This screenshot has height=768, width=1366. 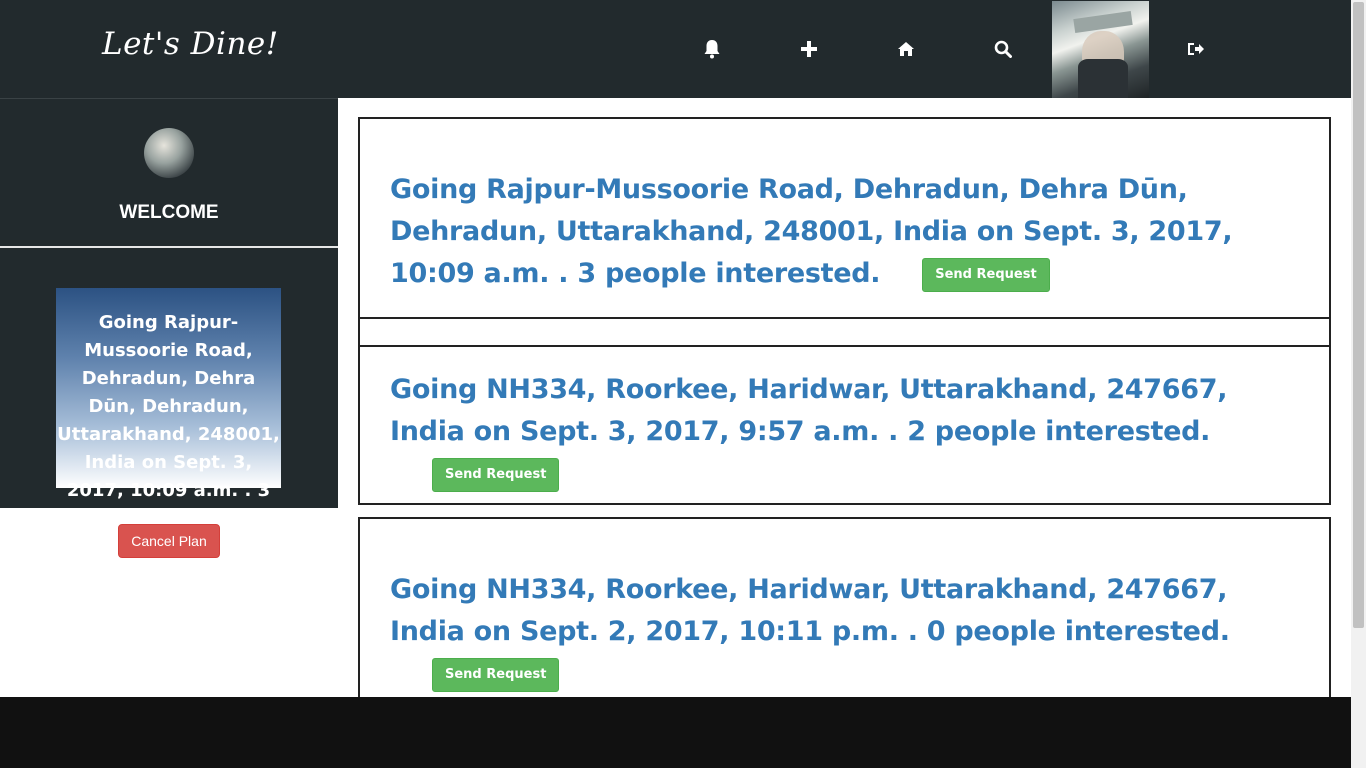 What do you see at coordinates (906, 49) in the screenshot?
I see `home-icon` at bounding box center [906, 49].